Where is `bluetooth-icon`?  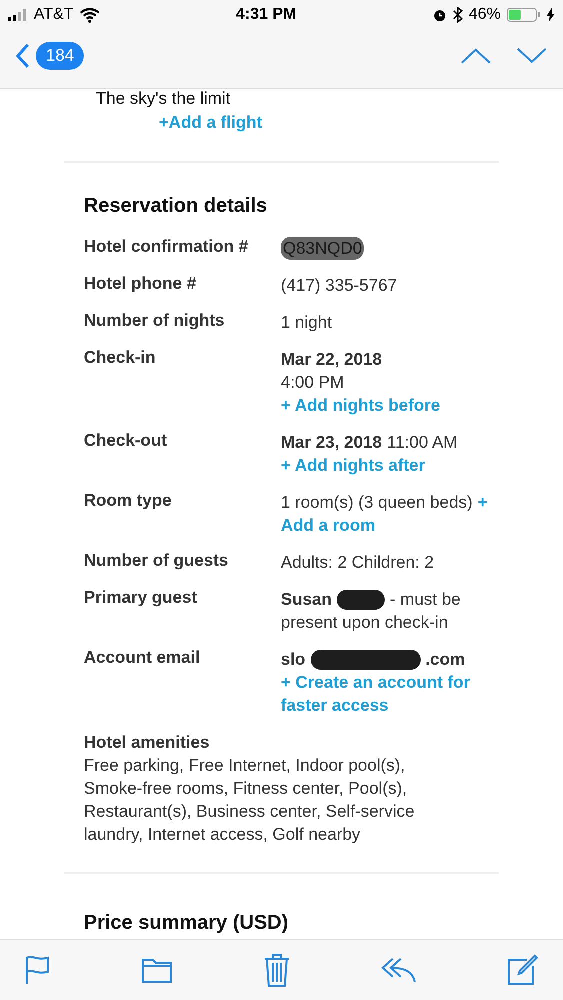 bluetooth-icon is located at coordinates (457, 15).